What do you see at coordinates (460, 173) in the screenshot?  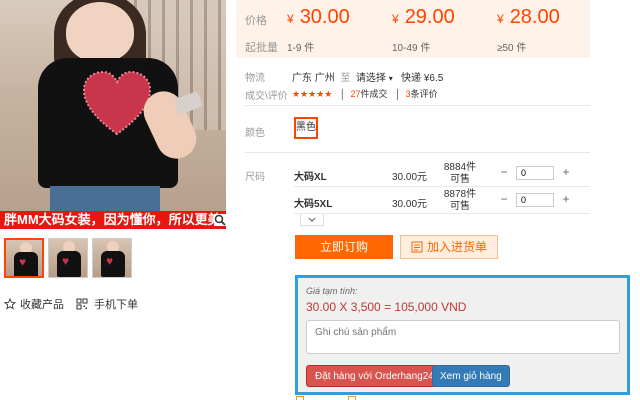 I see `size-stock: 8884件可售` at bounding box center [460, 173].